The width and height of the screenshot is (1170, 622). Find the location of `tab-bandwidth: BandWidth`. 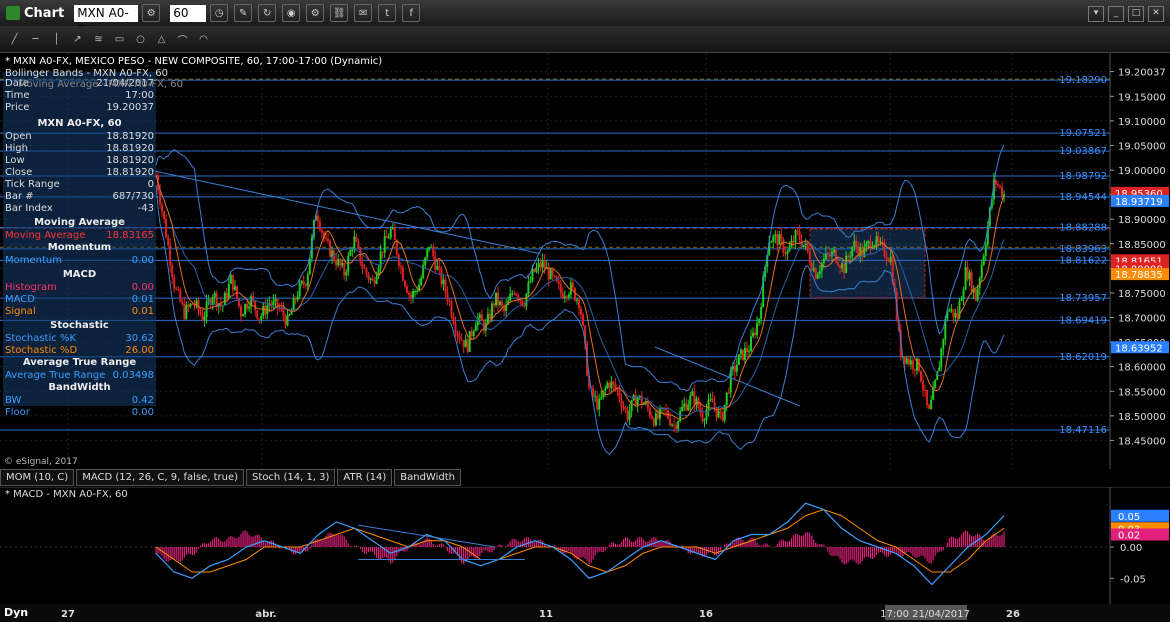

tab-bandwidth: BandWidth is located at coordinates (427, 477).